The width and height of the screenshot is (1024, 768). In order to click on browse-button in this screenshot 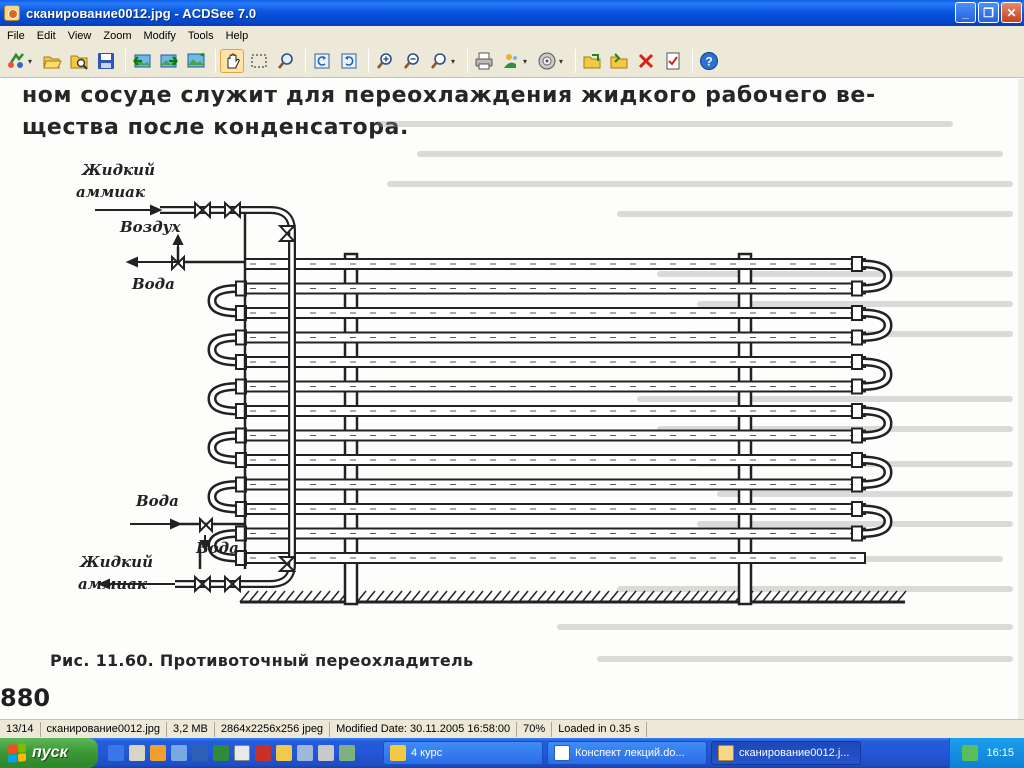, I will do `click(79, 61)`.